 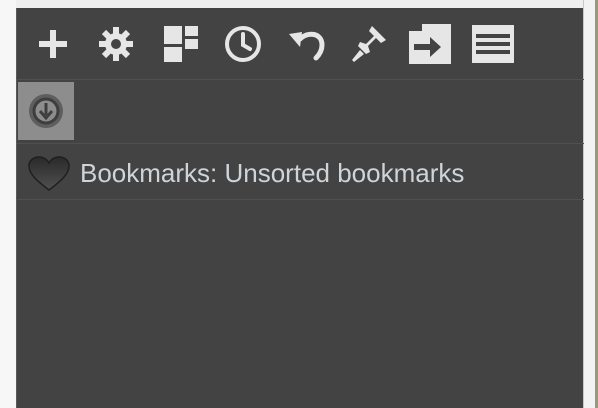 I want to click on settings-button, so click(x=116, y=44).